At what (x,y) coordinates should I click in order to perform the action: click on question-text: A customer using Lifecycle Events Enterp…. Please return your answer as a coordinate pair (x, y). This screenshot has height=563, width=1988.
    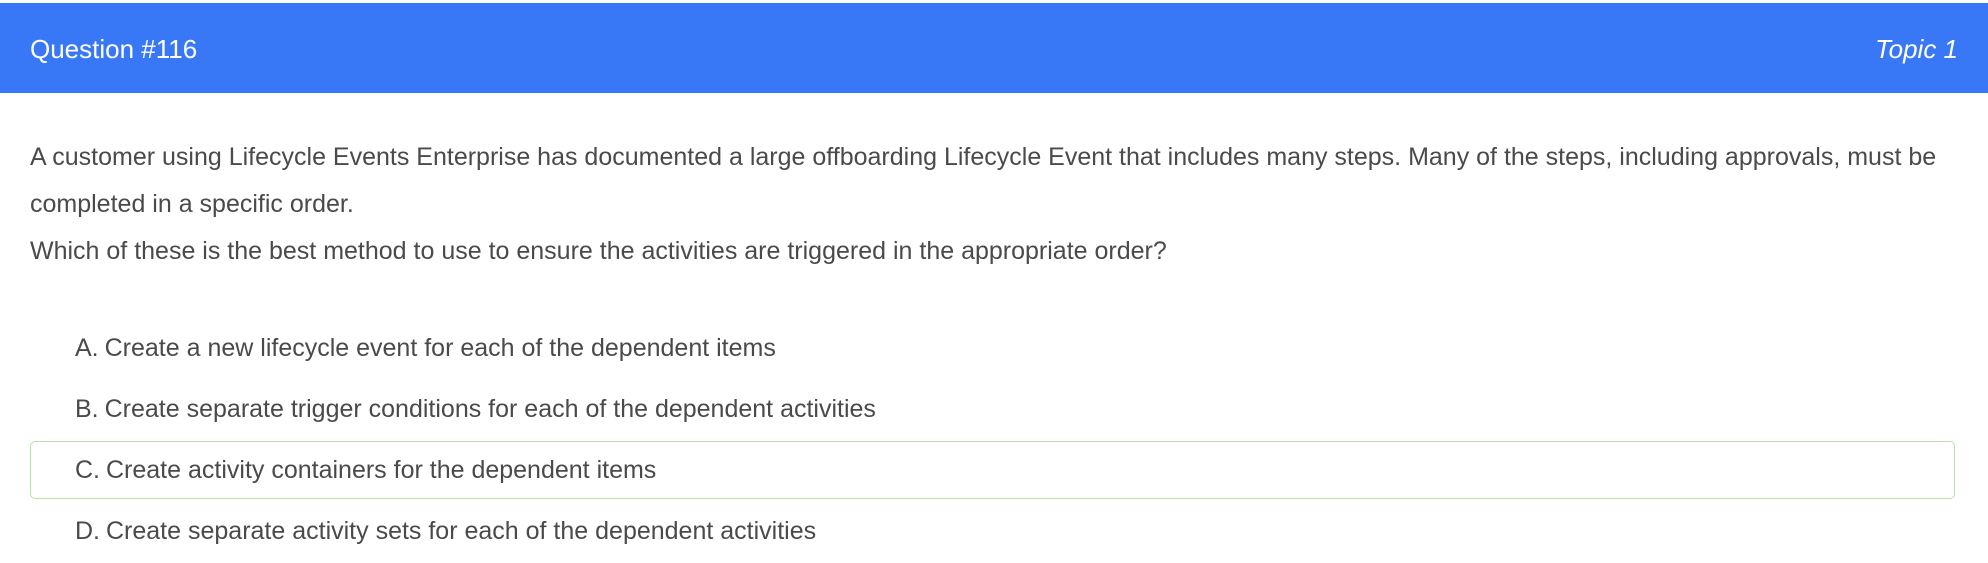
    Looking at the image, I should click on (983, 180).